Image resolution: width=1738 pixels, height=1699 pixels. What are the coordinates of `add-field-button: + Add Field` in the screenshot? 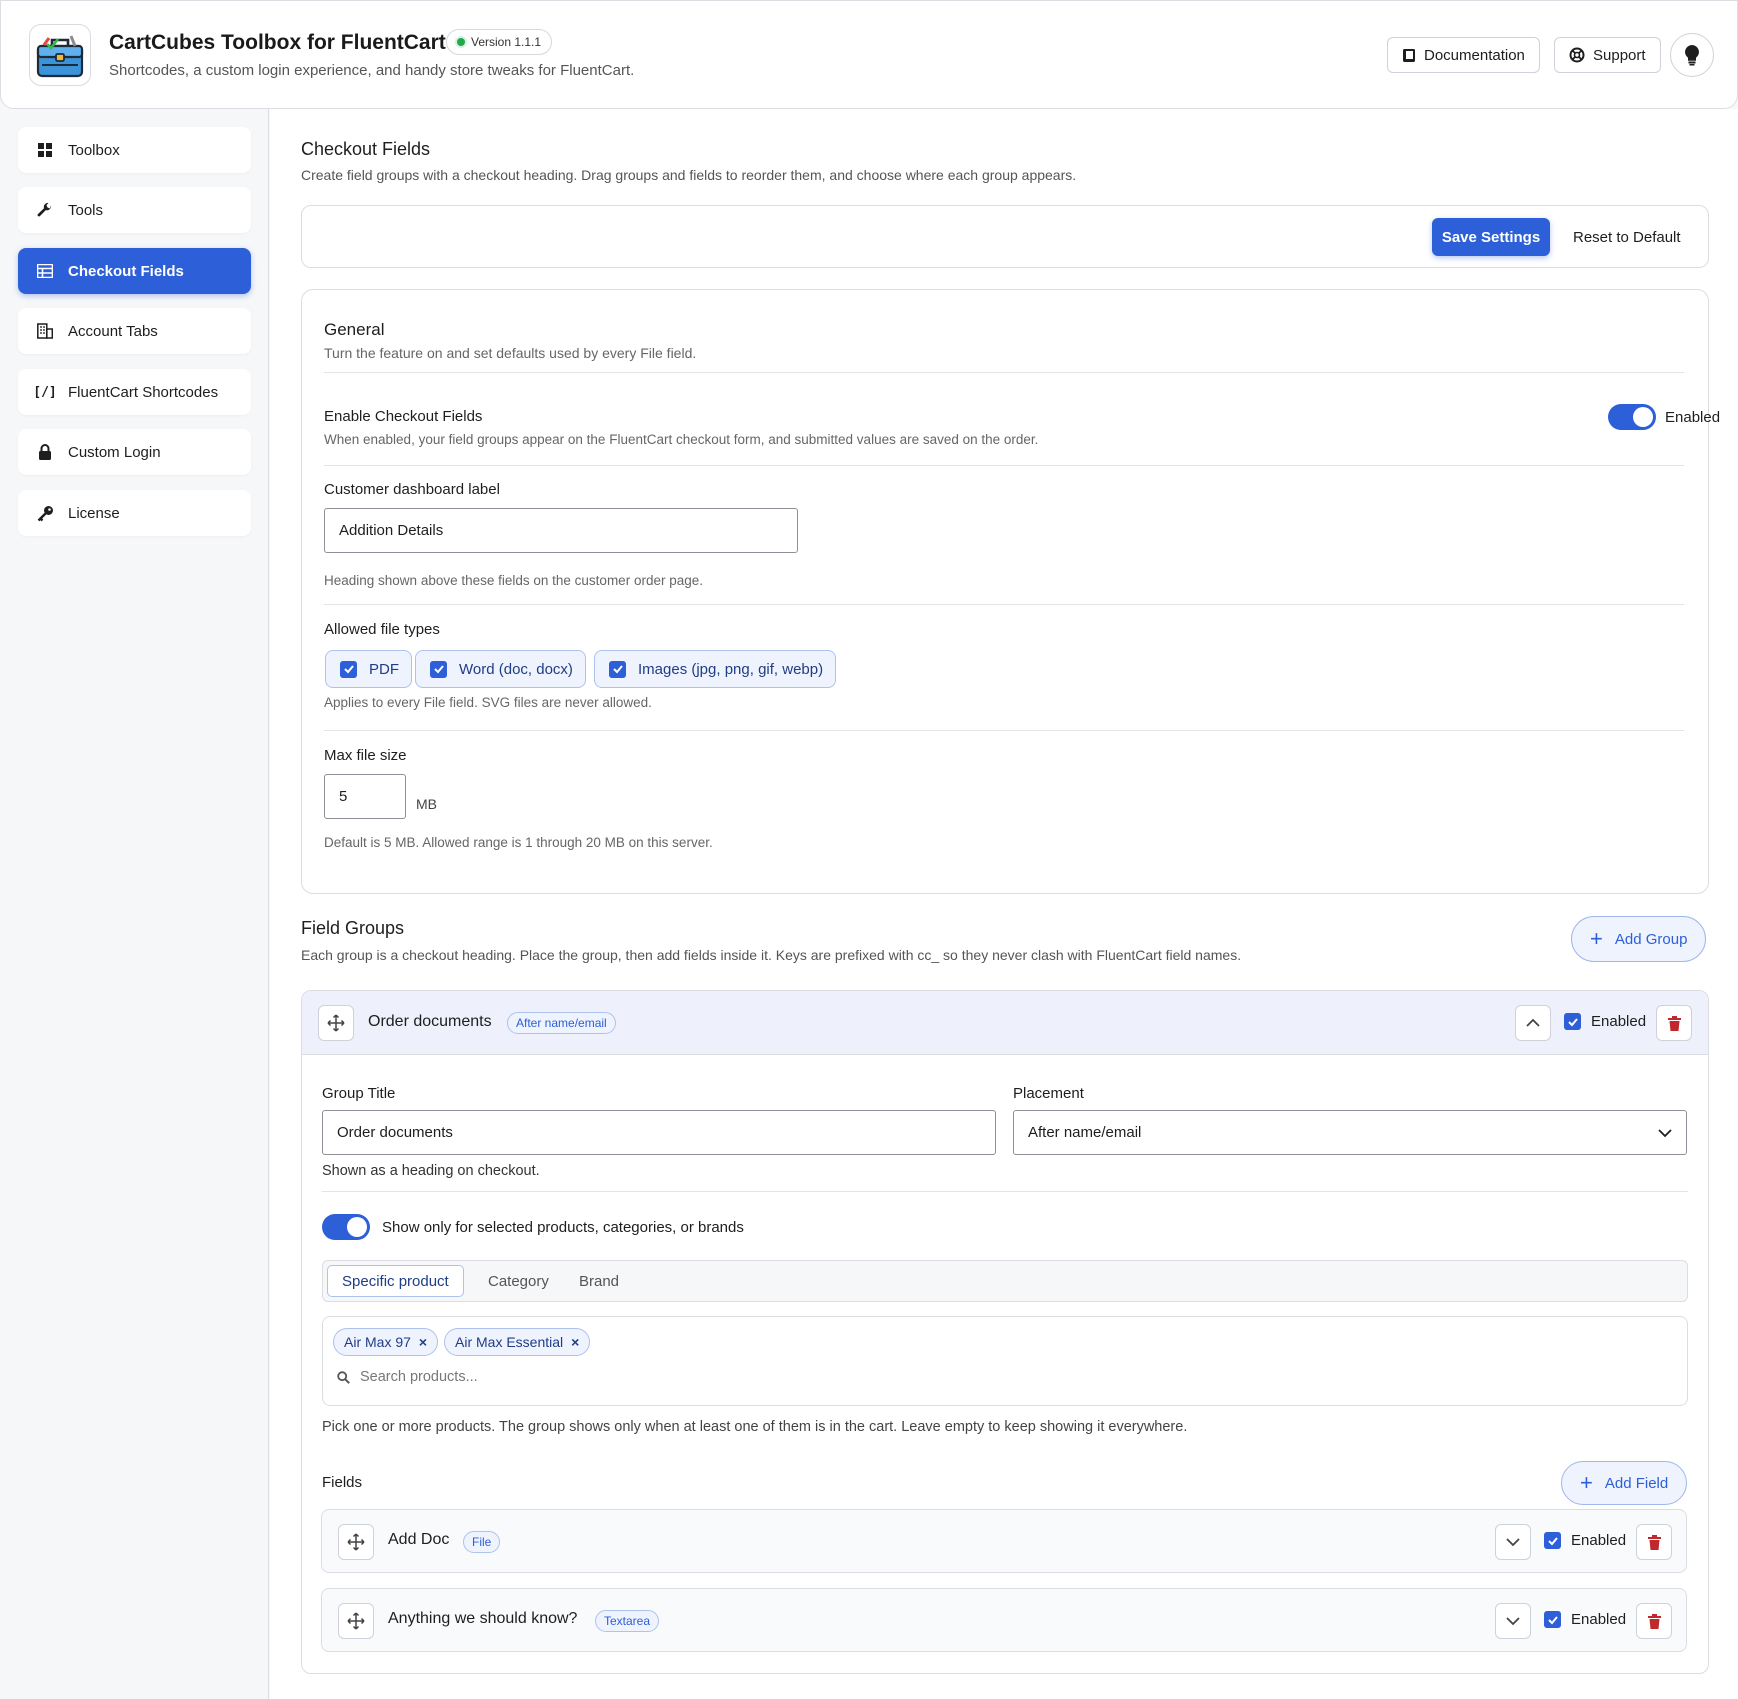 It's located at (1624, 1483).